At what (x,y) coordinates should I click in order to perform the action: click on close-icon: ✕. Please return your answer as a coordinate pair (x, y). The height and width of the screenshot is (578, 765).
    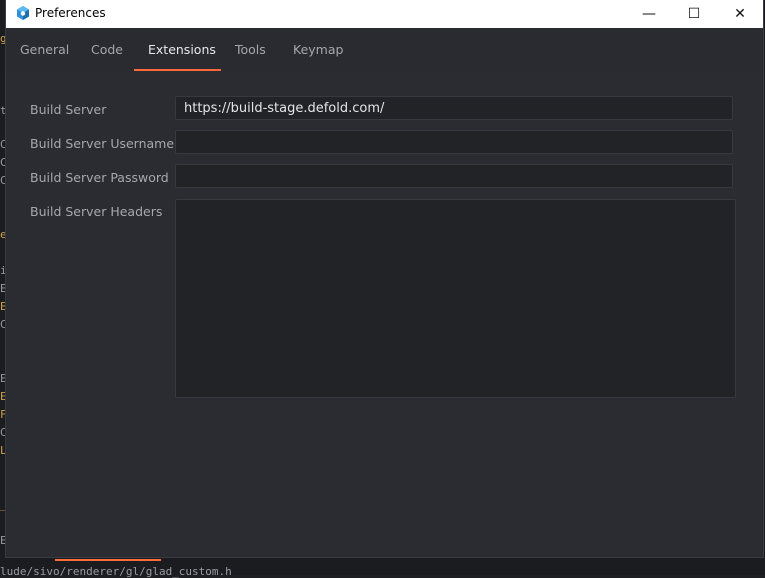
    Looking at the image, I should click on (740, 14).